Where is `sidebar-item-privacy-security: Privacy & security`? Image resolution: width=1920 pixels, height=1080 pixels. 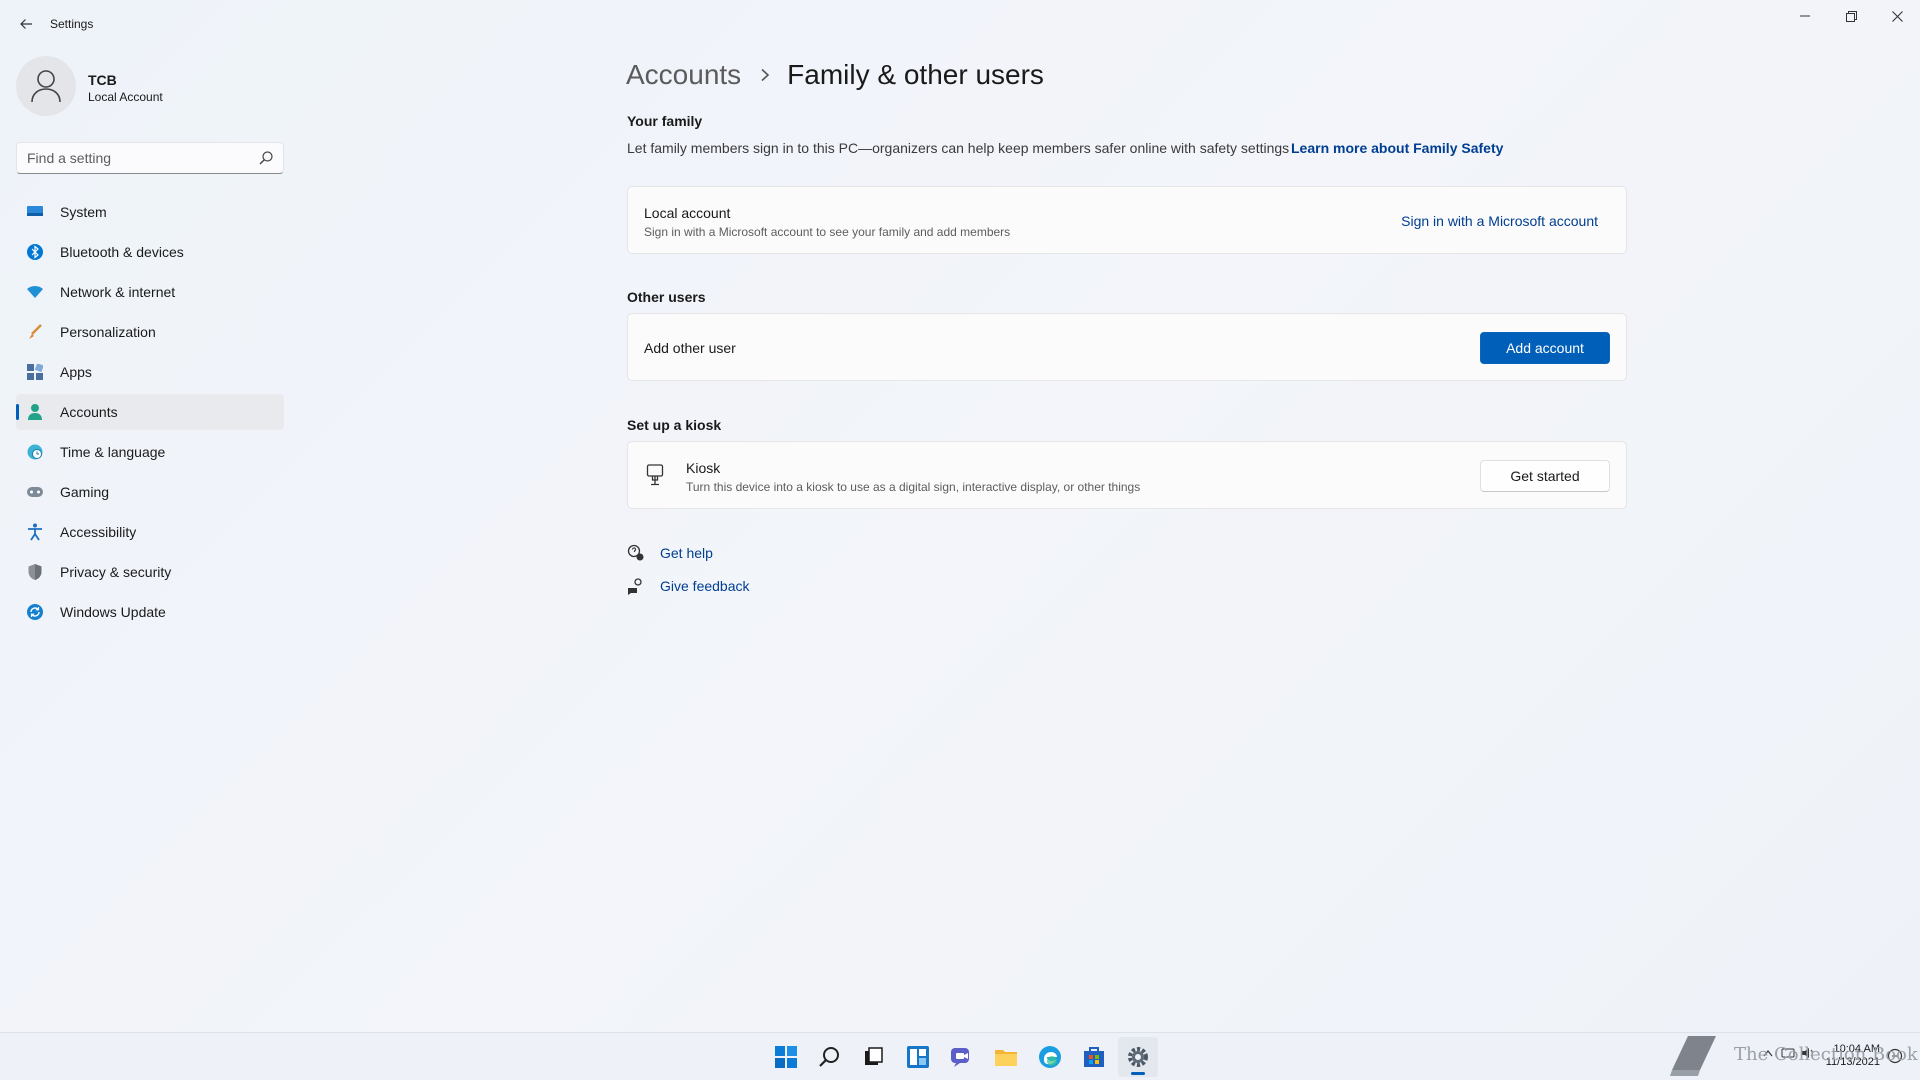 sidebar-item-privacy-security: Privacy & security is located at coordinates (150, 572).